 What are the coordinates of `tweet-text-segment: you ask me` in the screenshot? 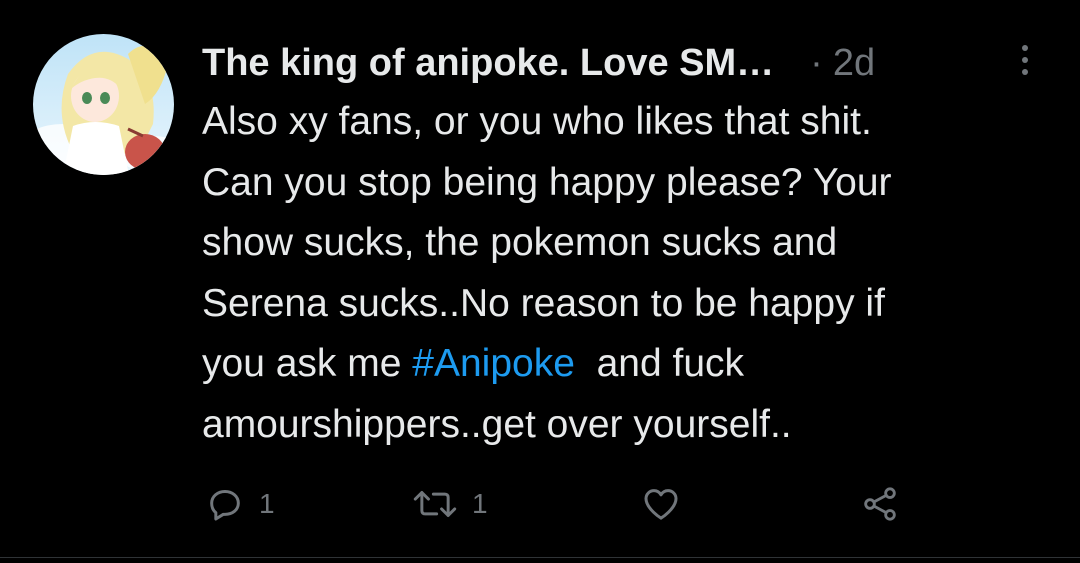 It's located at (307, 363).